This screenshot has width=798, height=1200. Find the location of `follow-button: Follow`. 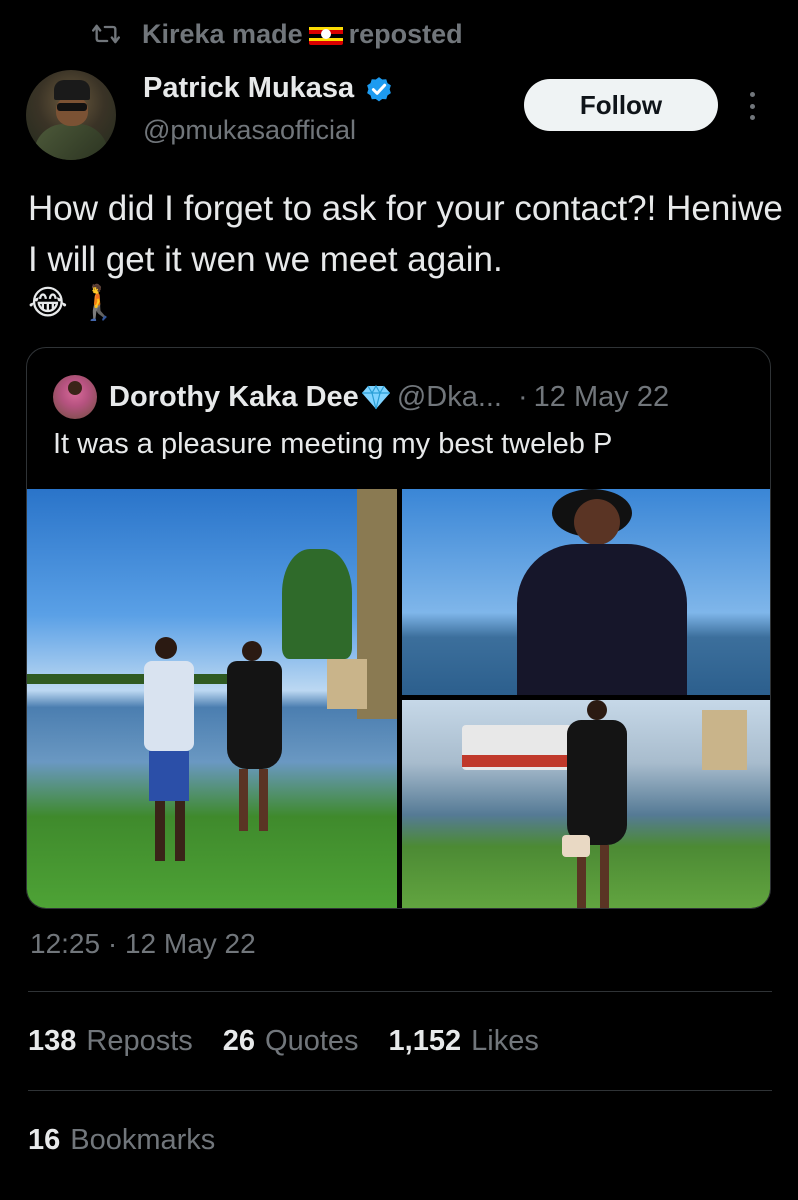

follow-button: Follow is located at coordinates (621, 105).